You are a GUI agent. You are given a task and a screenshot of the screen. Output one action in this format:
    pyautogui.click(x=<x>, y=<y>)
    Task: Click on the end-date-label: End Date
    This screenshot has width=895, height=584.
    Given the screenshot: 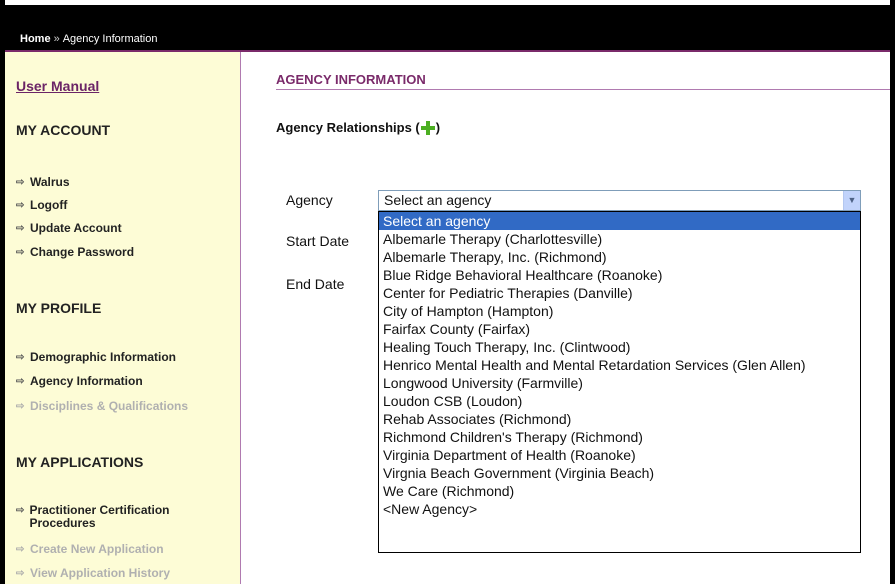 What is the action you would take?
    pyautogui.click(x=315, y=284)
    